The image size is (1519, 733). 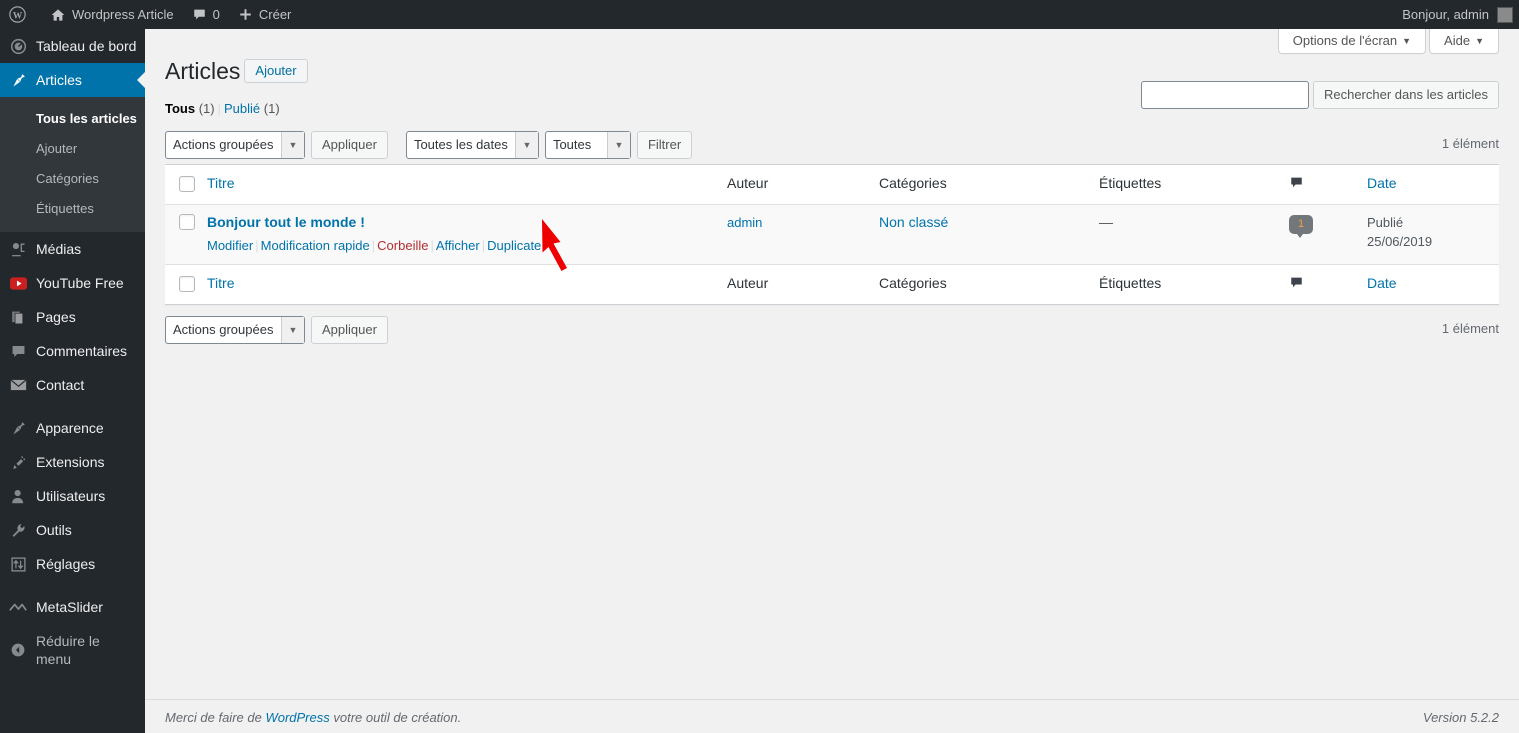 What do you see at coordinates (832, 284) in the screenshot?
I see `table-footer-row: Titre Auteur Catégories Étiquettes Date` at bounding box center [832, 284].